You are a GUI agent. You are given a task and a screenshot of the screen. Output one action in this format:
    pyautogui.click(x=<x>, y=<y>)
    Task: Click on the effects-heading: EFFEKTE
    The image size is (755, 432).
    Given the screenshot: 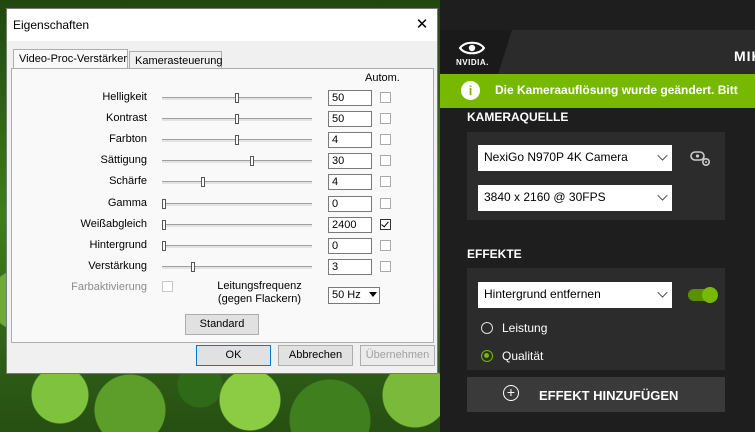 What is the action you would take?
    pyautogui.click(x=494, y=254)
    